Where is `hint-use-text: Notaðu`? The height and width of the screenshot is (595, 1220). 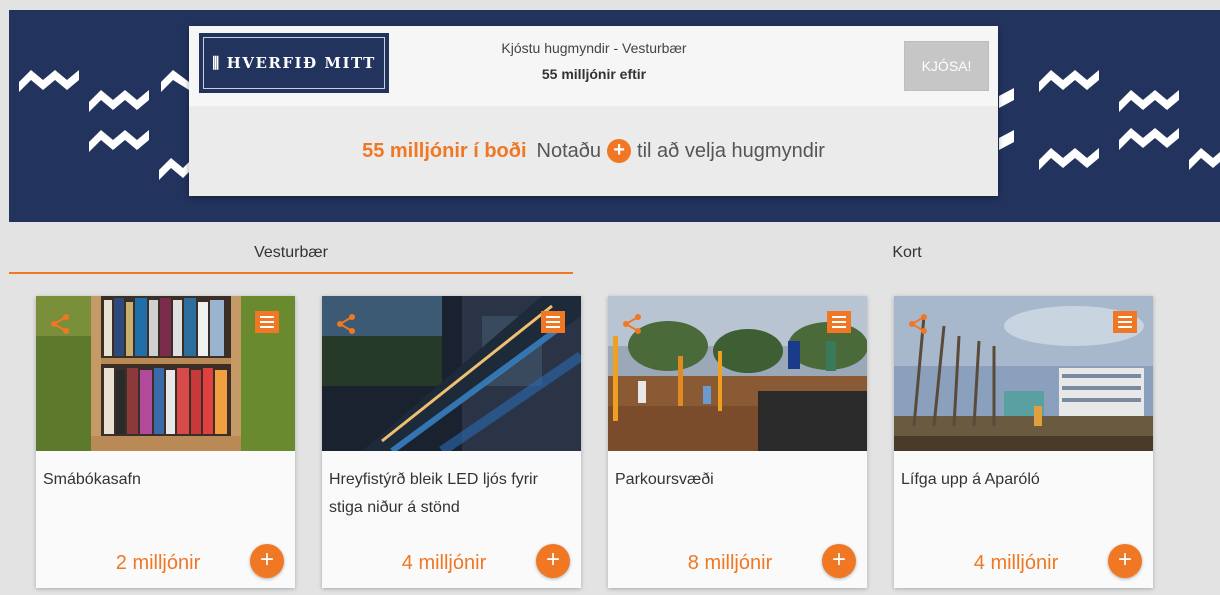
hint-use-text: Notaðu is located at coordinates (569, 150).